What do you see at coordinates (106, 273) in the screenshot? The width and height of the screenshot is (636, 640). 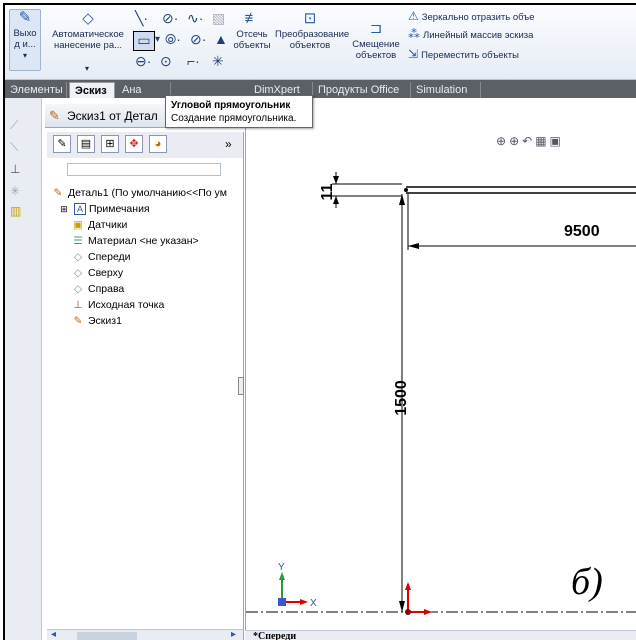 I see `tree-item-label: Сверху` at bounding box center [106, 273].